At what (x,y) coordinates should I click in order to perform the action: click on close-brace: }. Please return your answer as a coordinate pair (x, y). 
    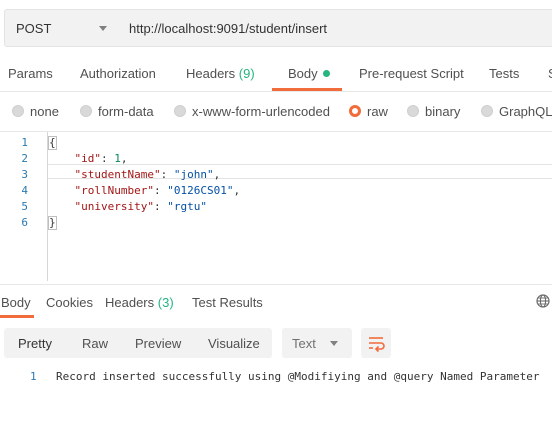
    Looking at the image, I should click on (52, 223).